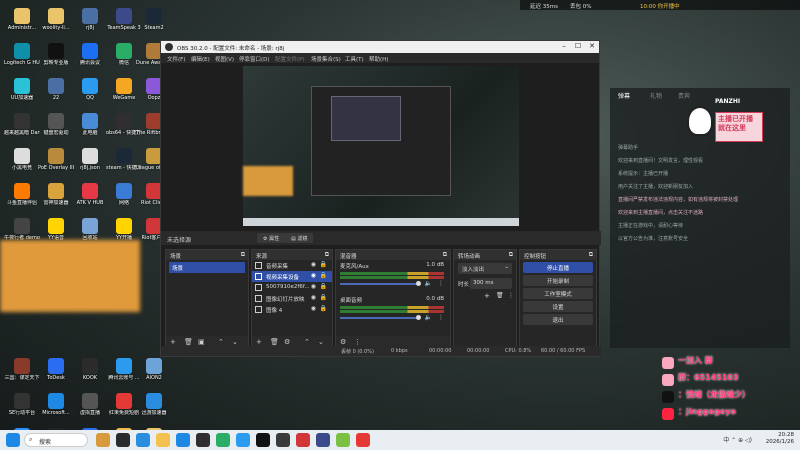  Describe the element at coordinates (22, 410) in the screenshot. I see `desktop-icon: SE行动平台` at that location.